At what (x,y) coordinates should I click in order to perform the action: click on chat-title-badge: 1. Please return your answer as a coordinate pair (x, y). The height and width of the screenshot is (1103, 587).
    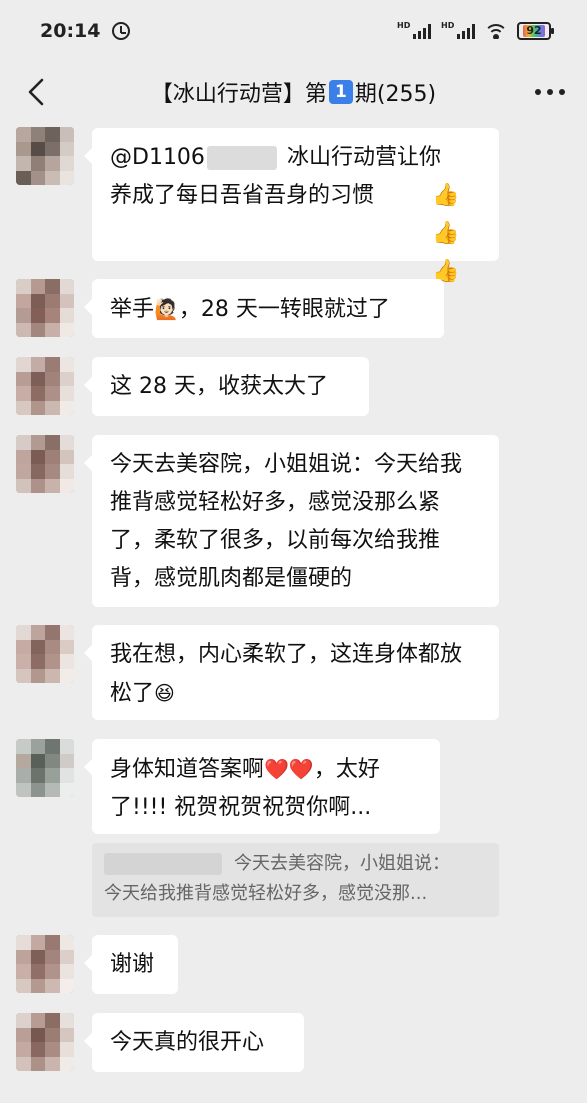
    Looking at the image, I should click on (340, 92).